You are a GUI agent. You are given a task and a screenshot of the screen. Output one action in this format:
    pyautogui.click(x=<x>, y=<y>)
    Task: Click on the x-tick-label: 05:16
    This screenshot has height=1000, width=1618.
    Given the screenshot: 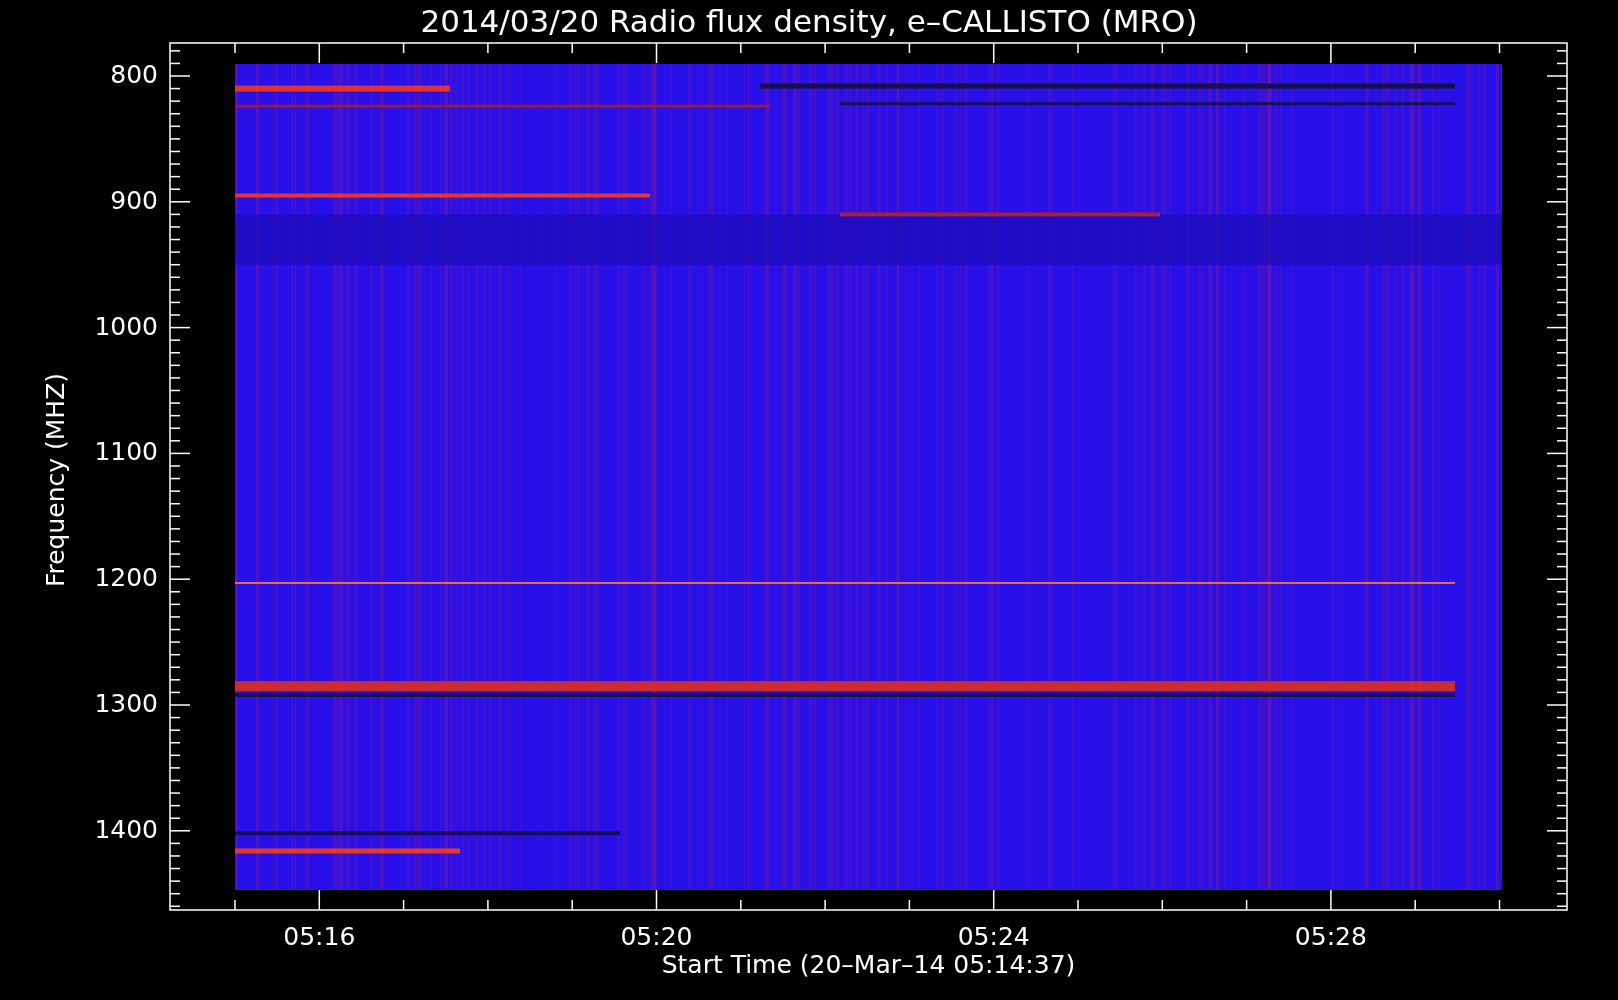 What is the action you would take?
    pyautogui.click(x=319, y=937)
    